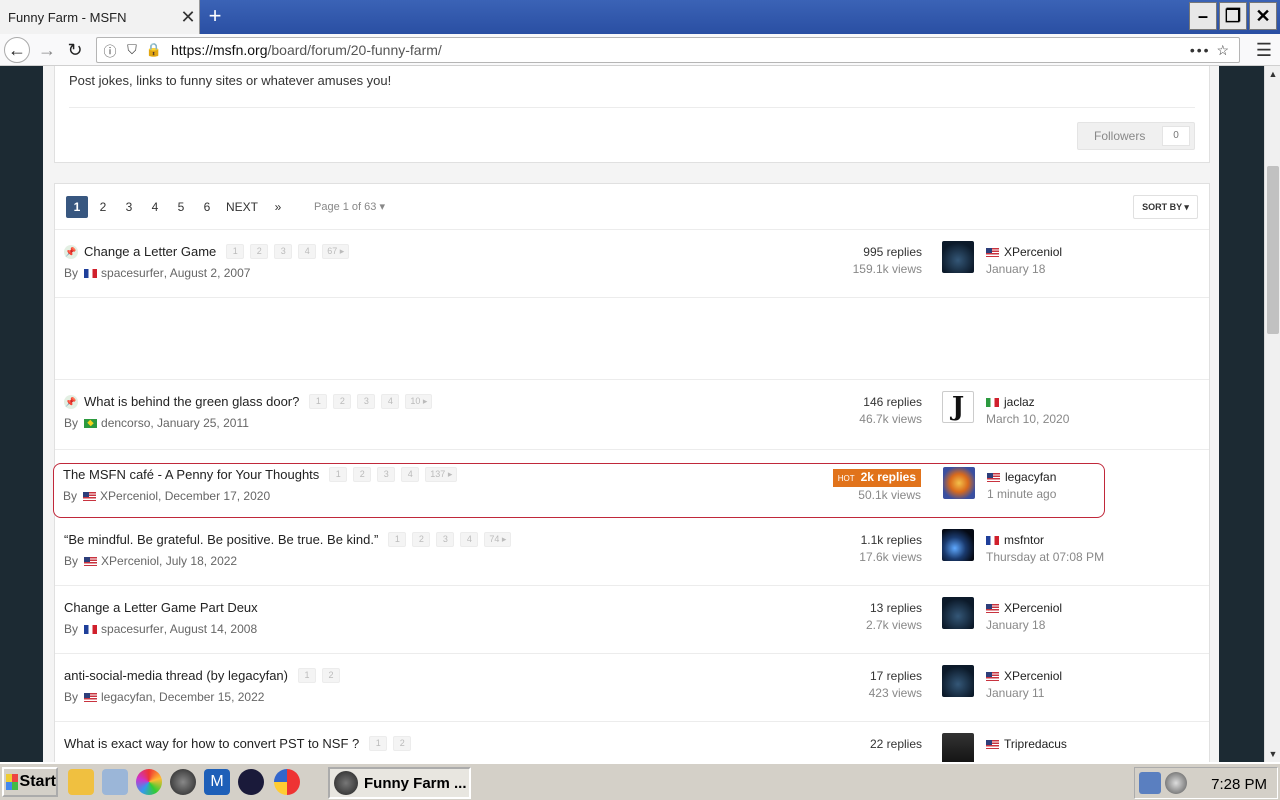 The height and width of the screenshot is (800, 1280). What do you see at coordinates (242, 207) in the screenshot?
I see `next-page-link: NEXT` at bounding box center [242, 207].